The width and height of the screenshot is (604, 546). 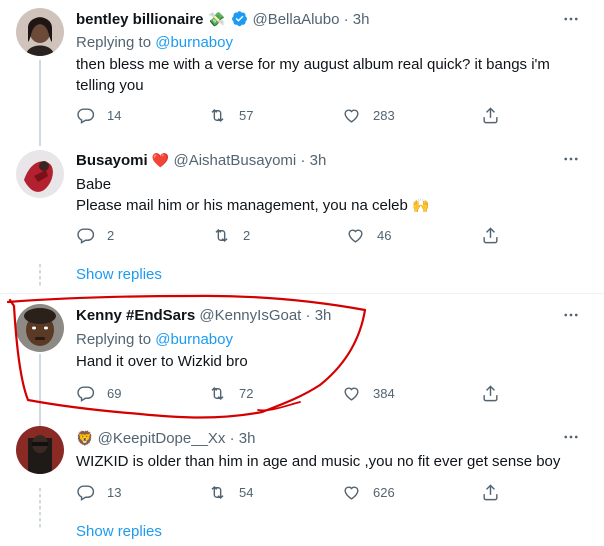 I want to click on raised-hands-emoji: 🙌, so click(x=421, y=205).